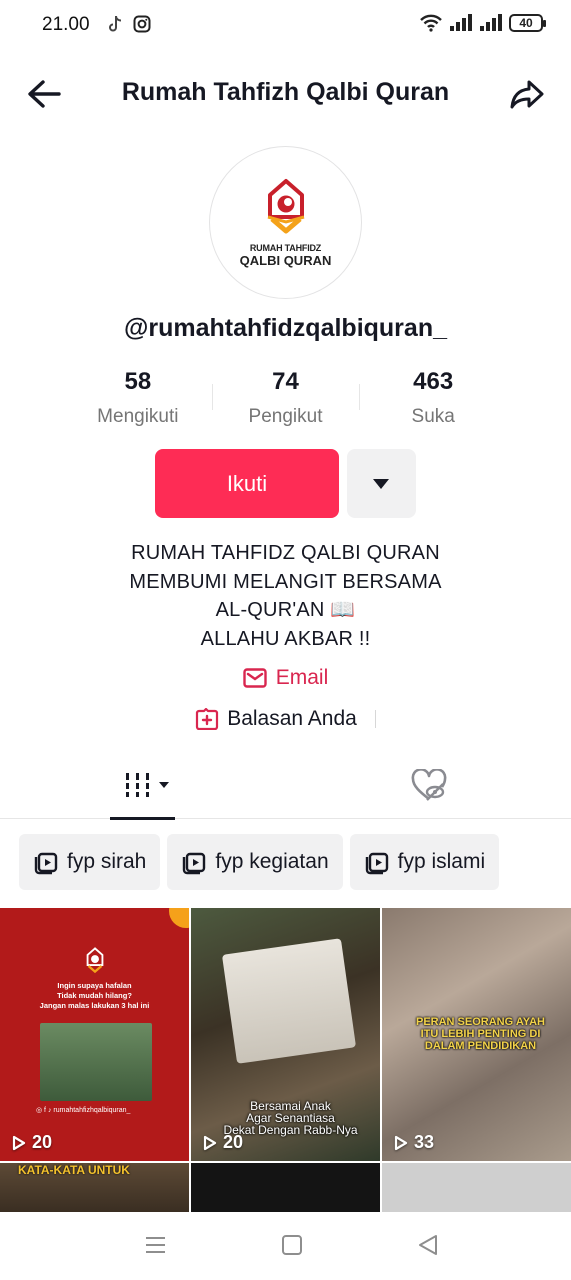 This screenshot has height=1280, width=571. Describe the element at coordinates (285, 638) in the screenshot. I see `bio-line: ALLAHU AKBAR !!` at that location.